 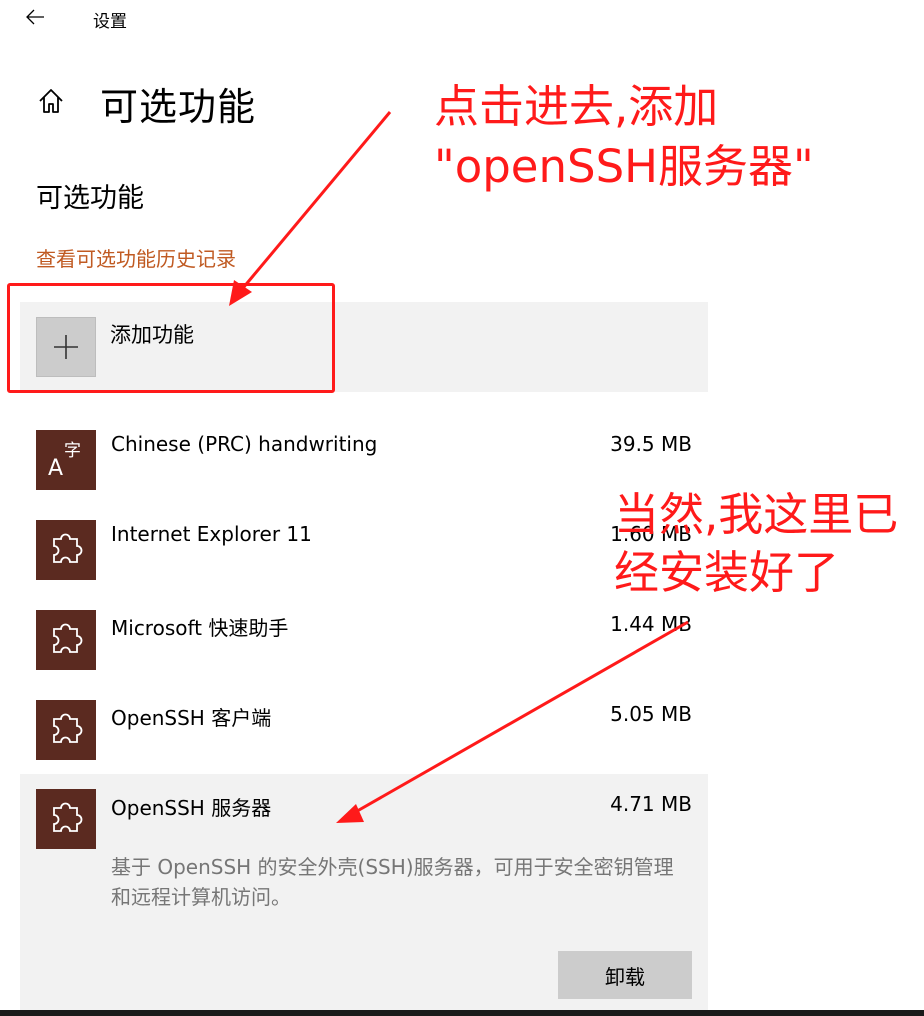 What do you see at coordinates (651, 624) in the screenshot?
I see `feature-size: 1.44 MB` at bounding box center [651, 624].